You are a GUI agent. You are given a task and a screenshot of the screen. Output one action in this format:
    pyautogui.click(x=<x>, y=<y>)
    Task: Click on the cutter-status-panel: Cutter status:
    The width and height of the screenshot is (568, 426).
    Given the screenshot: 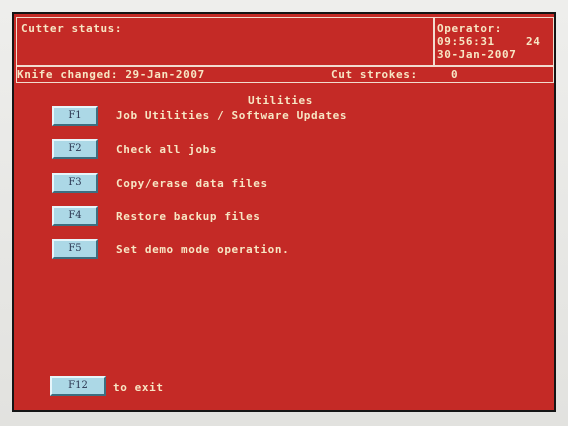 What is the action you would take?
    pyautogui.click(x=225, y=41)
    